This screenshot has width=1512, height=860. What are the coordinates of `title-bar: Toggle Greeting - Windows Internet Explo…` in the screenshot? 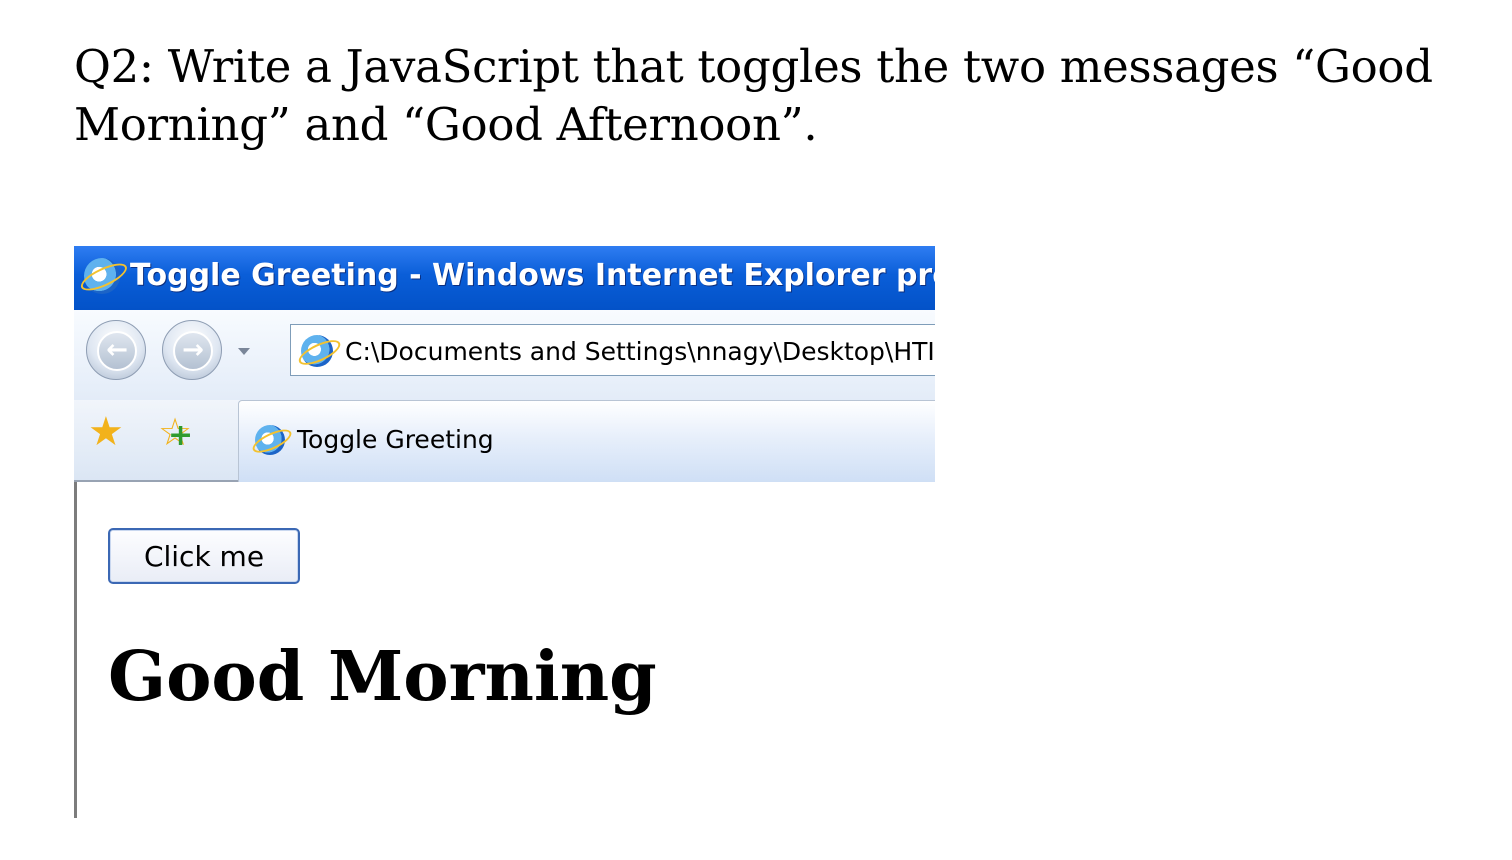 It's located at (504, 278).